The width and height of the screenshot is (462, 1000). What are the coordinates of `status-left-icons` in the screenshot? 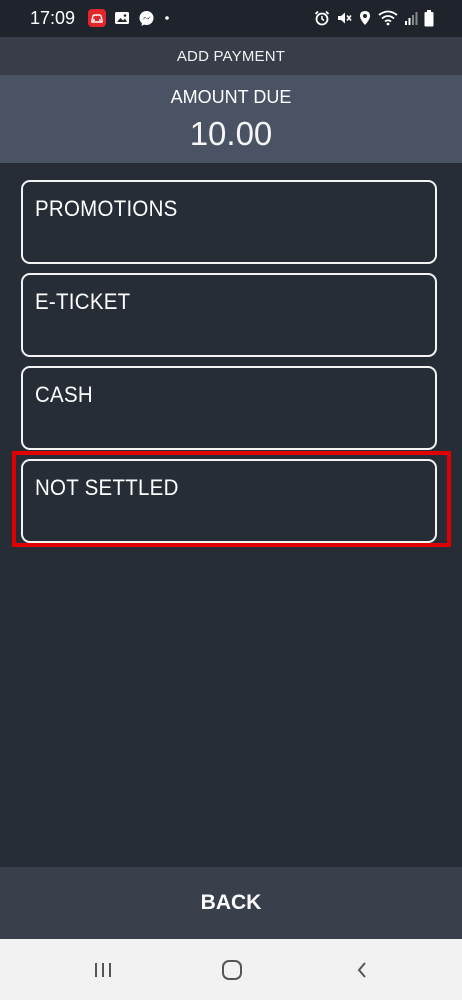 It's located at (129, 18).